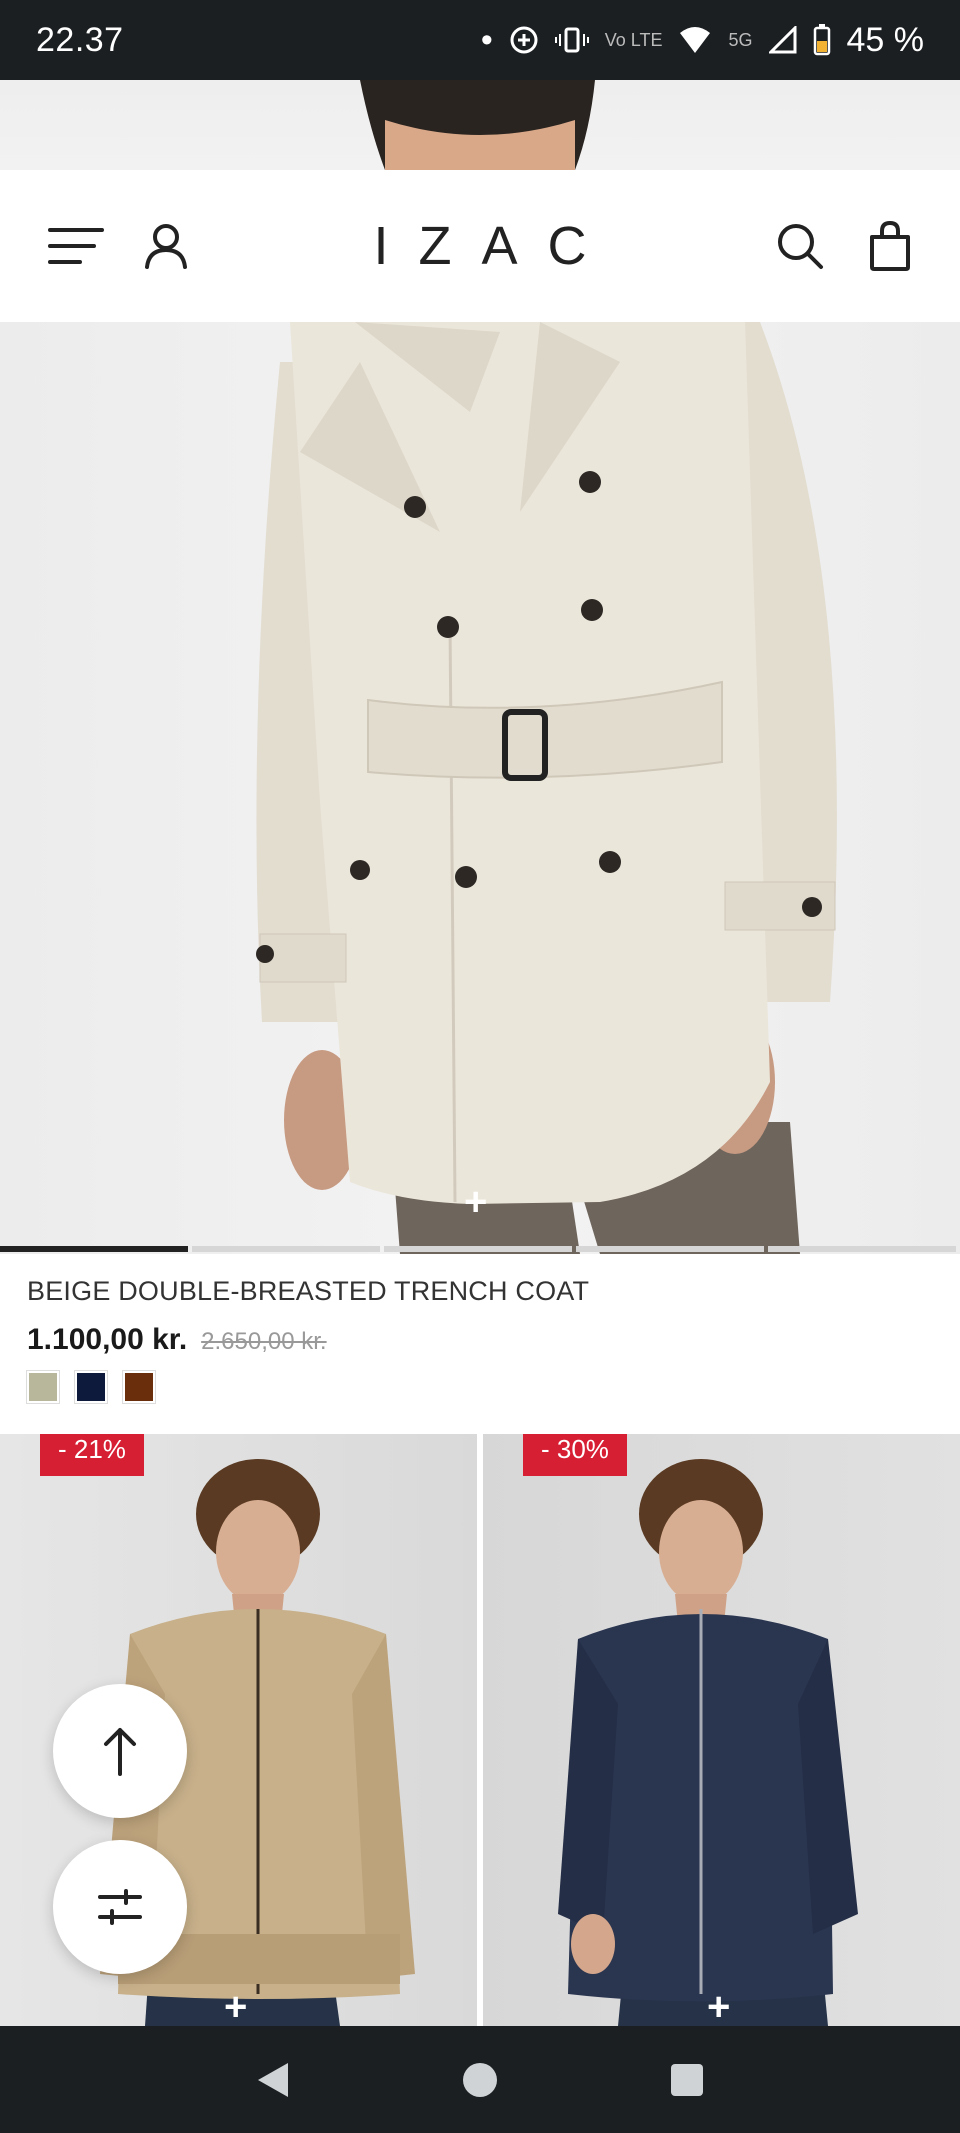 The height and width of the screenshot is (2133, 960). I want to click on arrow-up-icon, so click(120, 1752).